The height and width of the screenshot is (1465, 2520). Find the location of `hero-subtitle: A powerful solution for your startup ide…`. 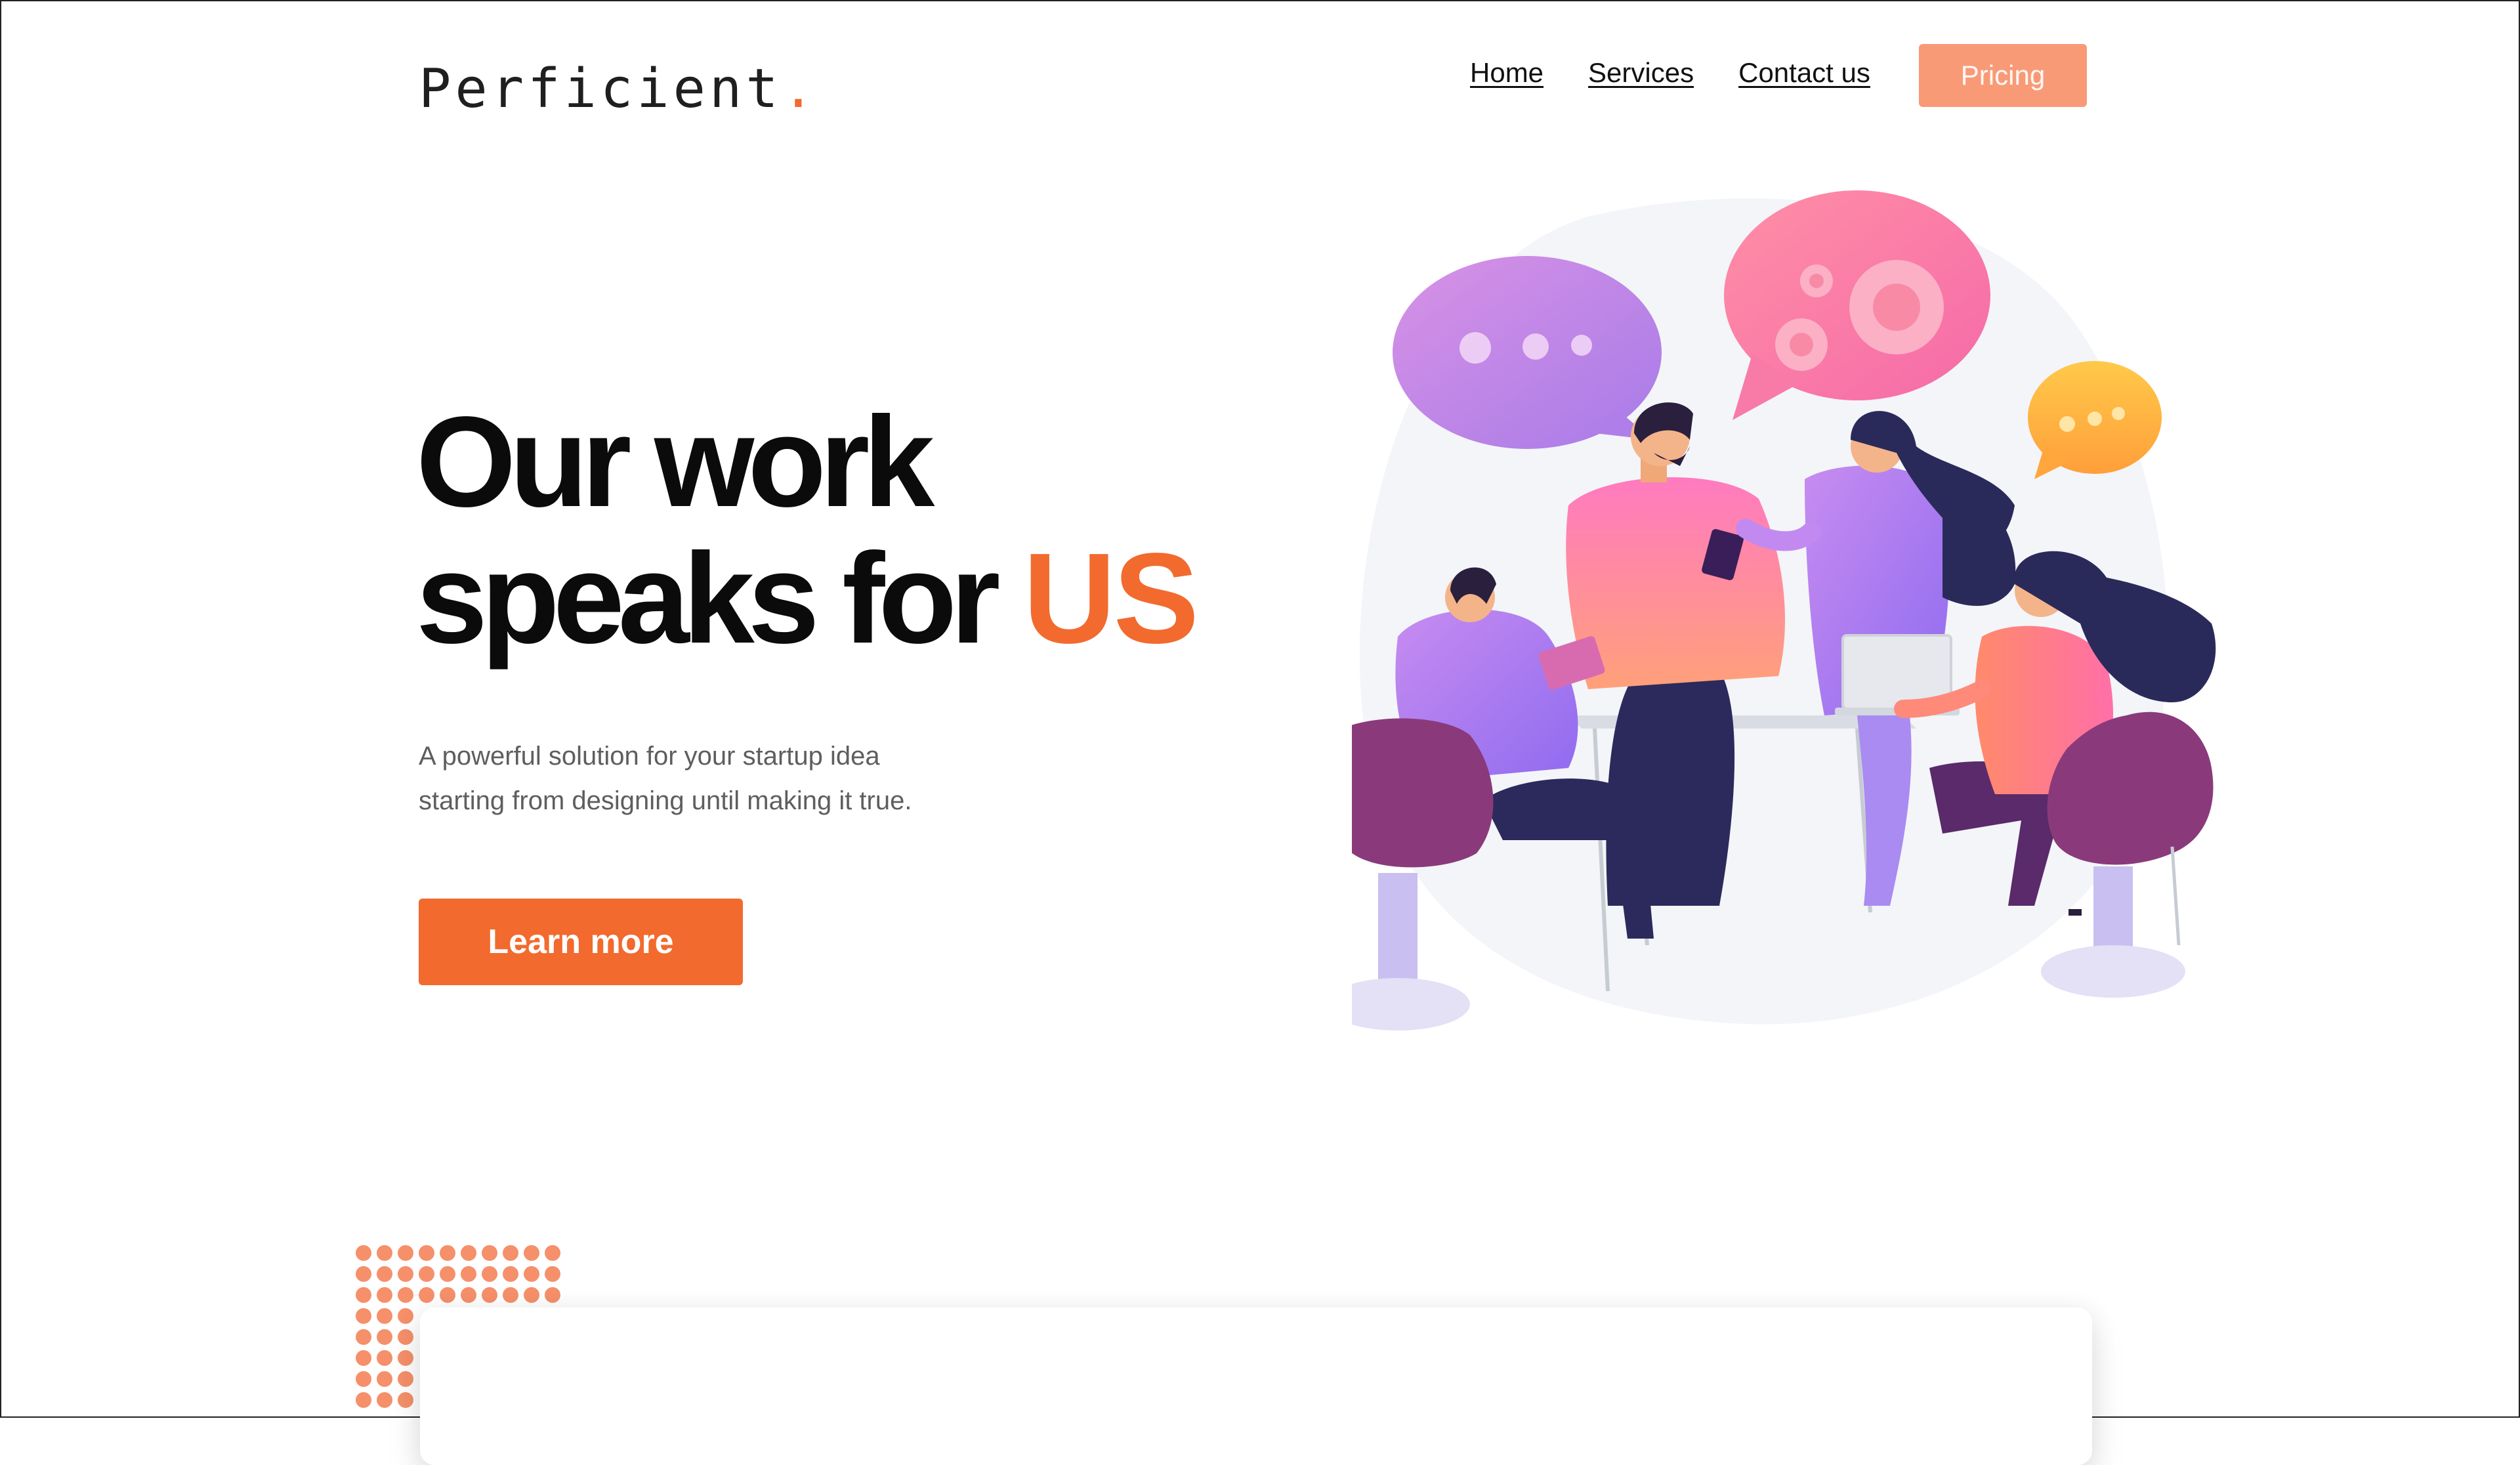

hero-subtitle: A powerful solution for your startup ide… is located at coordinates (714, 778).